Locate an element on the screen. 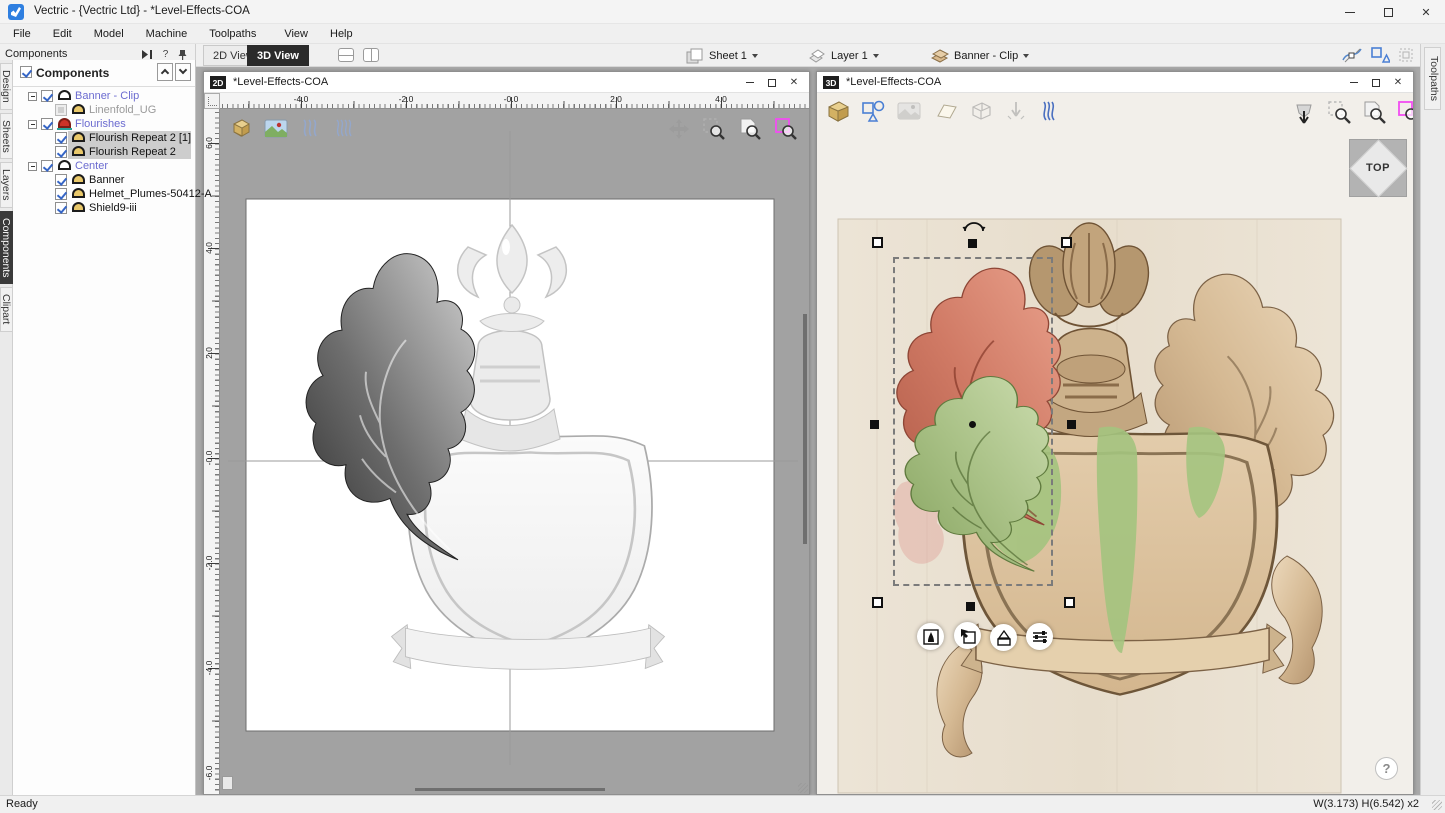 This screenshot has width=1445, height=813. tree-item-label: Helmet_Plumes-50412-A is located at coordinates (150, 194).